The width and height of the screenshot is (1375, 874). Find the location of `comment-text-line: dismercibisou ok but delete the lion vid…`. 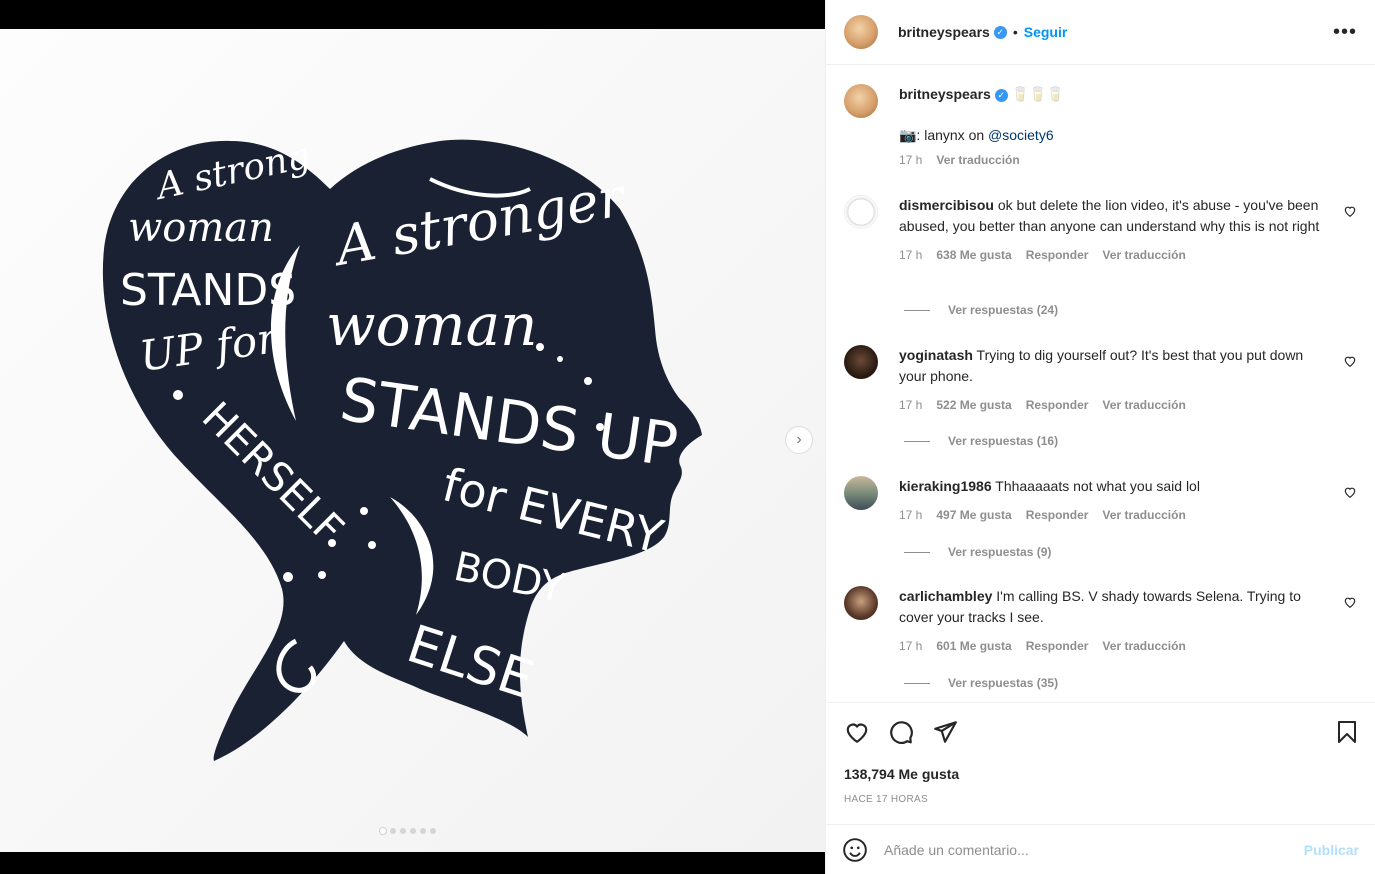

comment-text-line: dismercibisou ok but delete the lion vid… is located at coordinates (1113, 216).